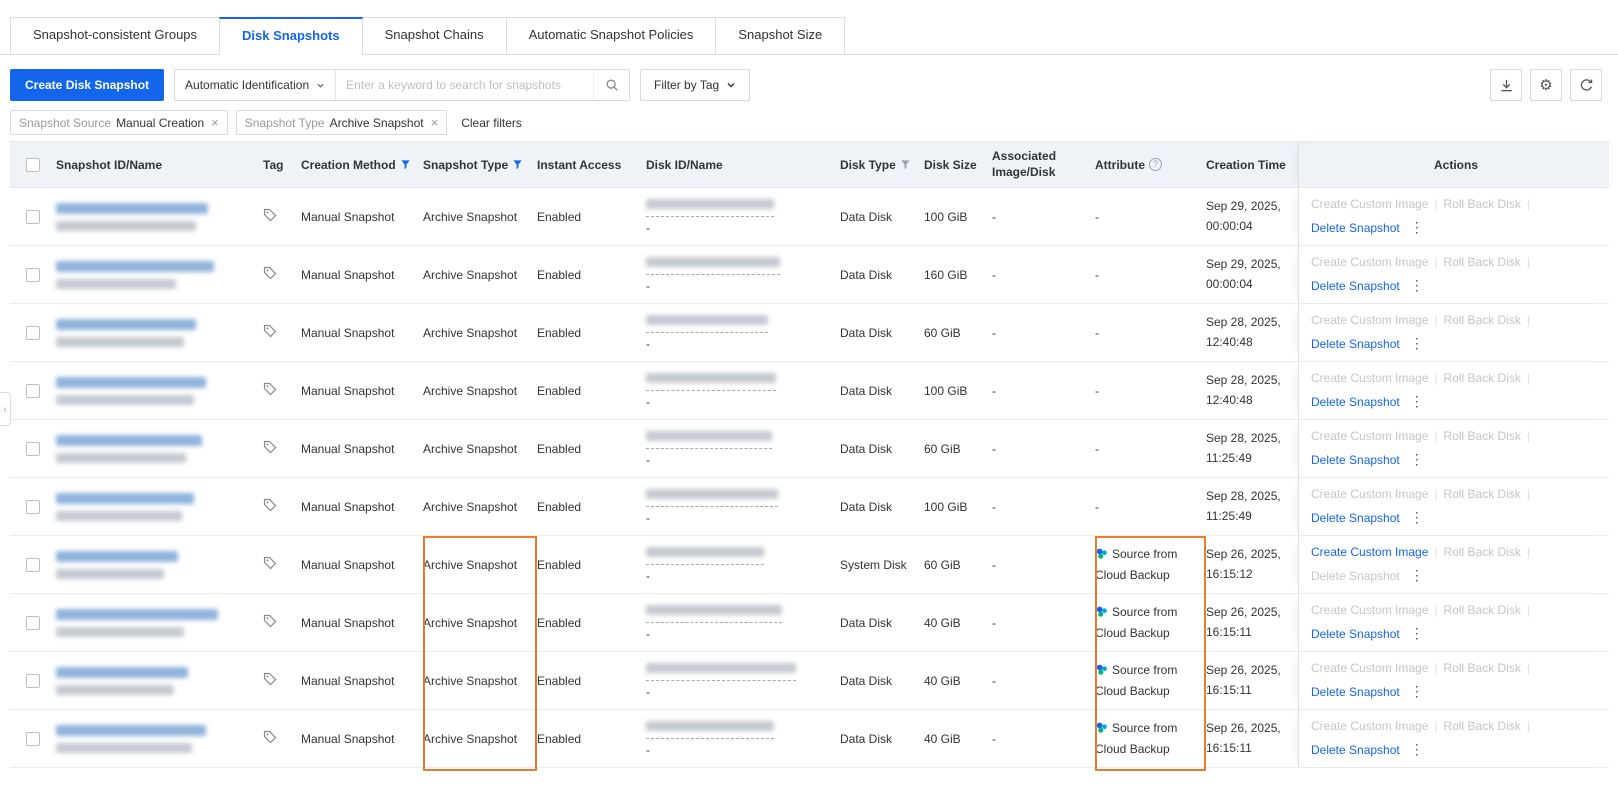 This screenshot has height=790, width=1618. Describe the element at coordinates (1155, 164) in the screenshot. I see `help-icon: ?` at that location.